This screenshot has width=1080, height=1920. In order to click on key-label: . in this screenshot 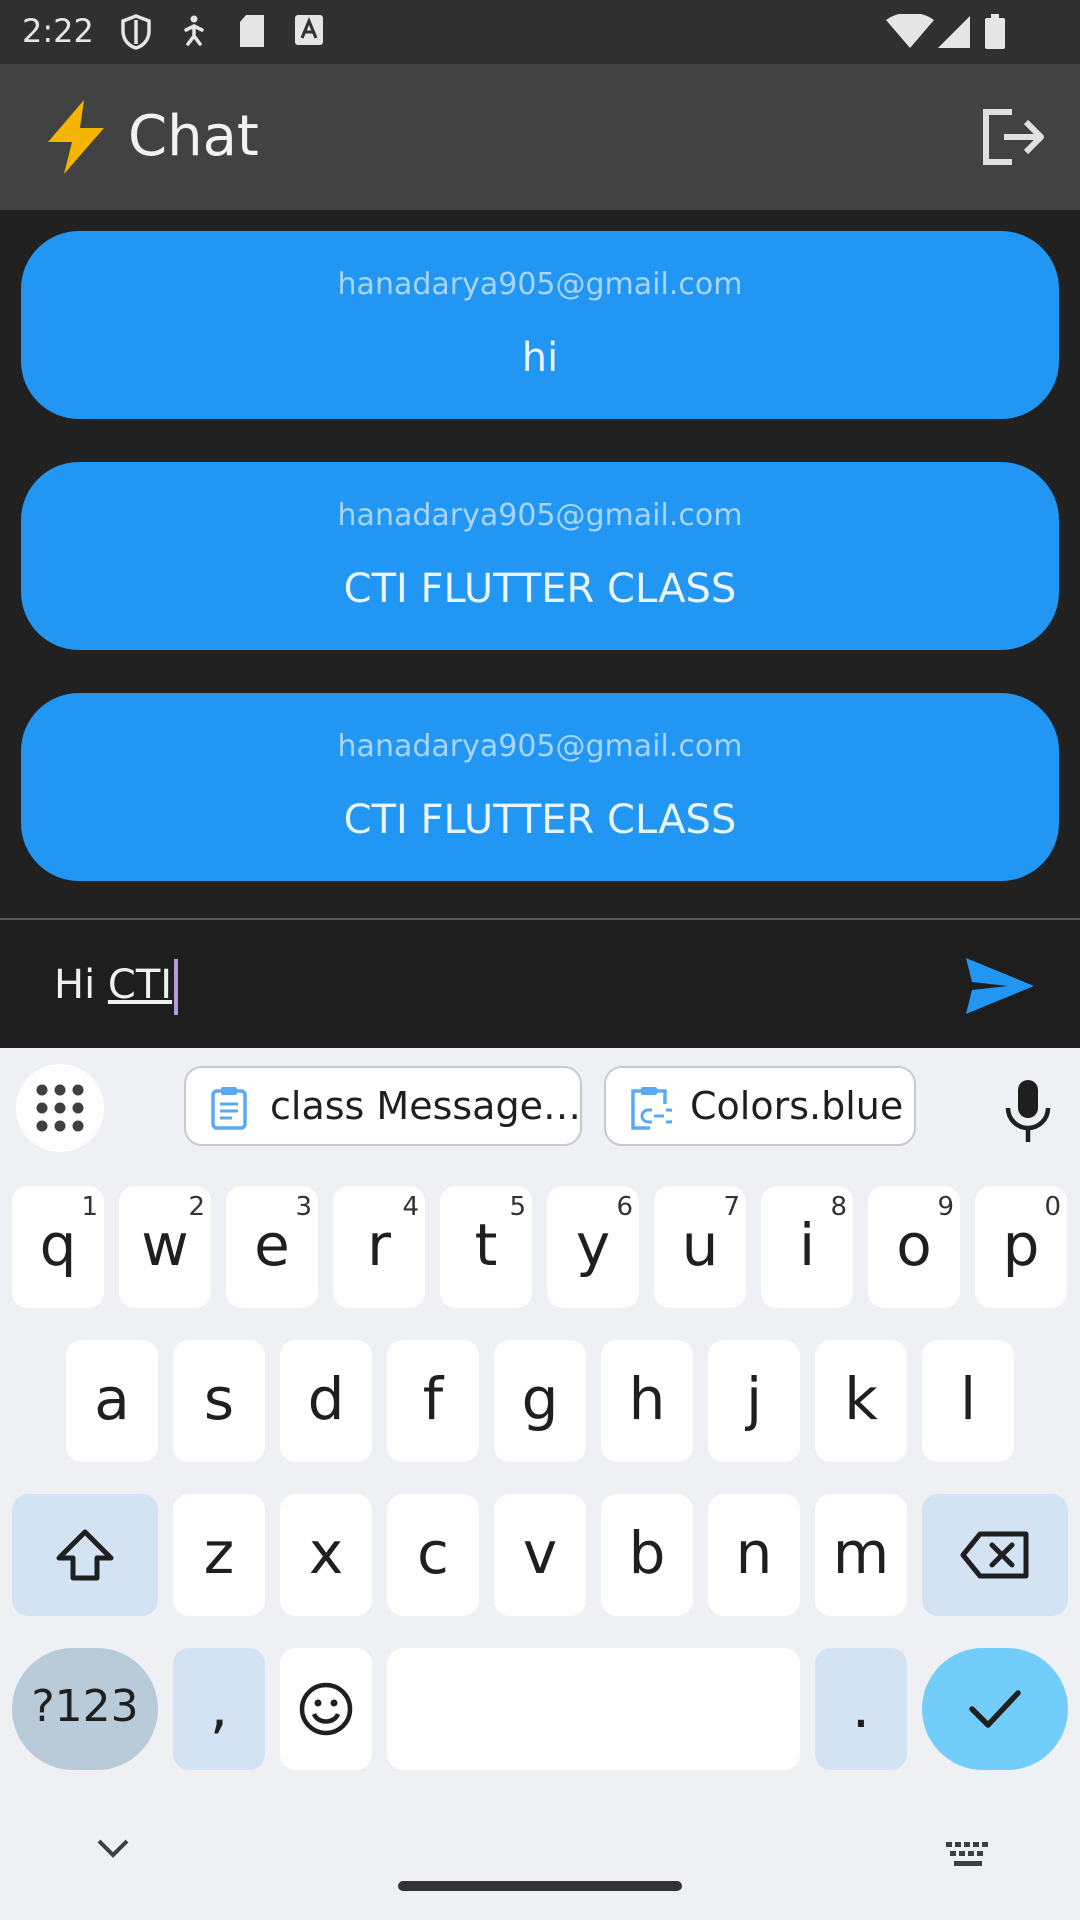, I will do `click(861, 1707)`.